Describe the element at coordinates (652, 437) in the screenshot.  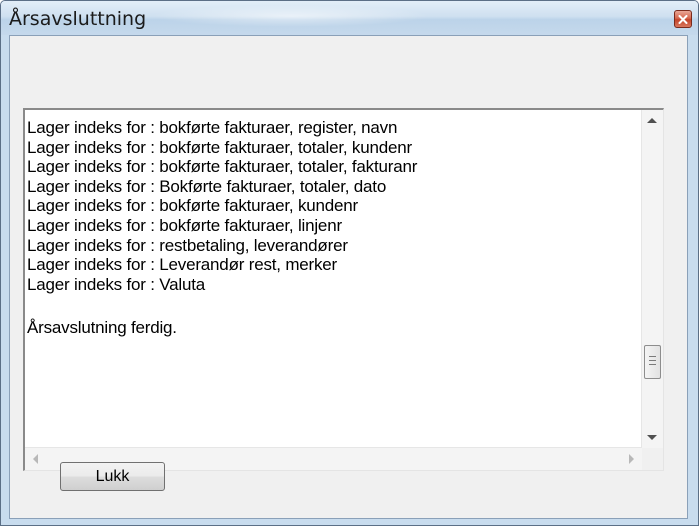
I see `scroll-down-arrow-icon` at that location.